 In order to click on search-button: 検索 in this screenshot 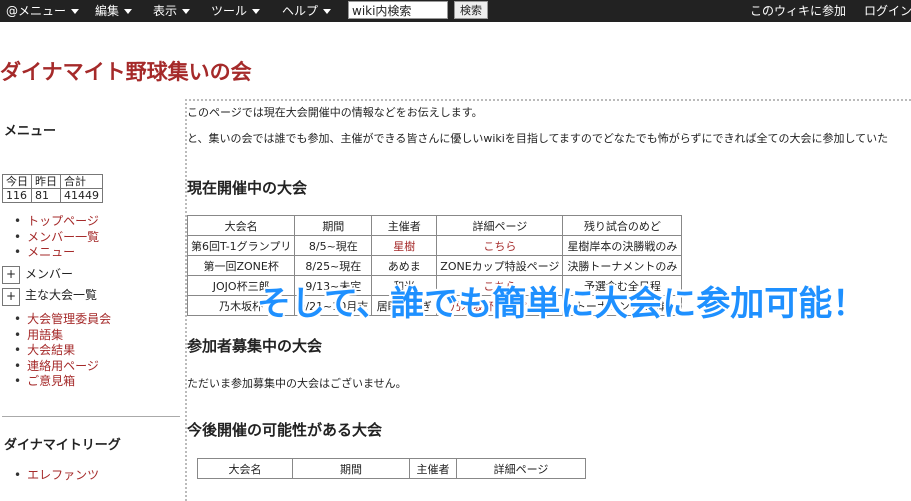, I will do `click(471, 10)`.